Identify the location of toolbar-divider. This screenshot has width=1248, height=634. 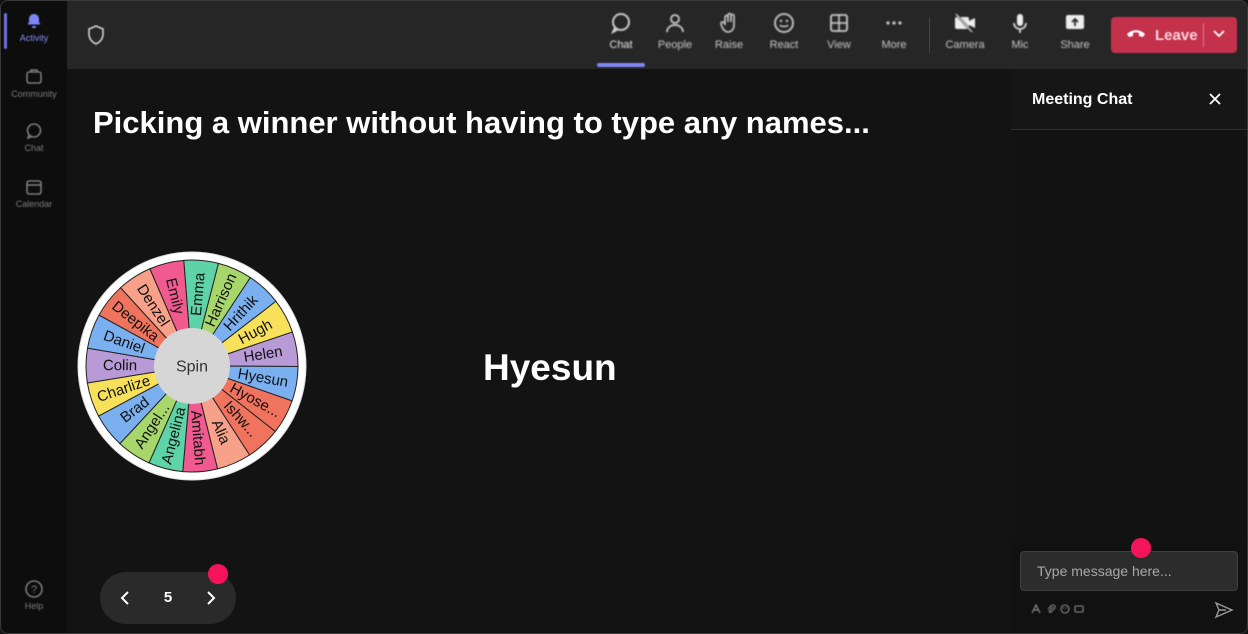
(929, 35).